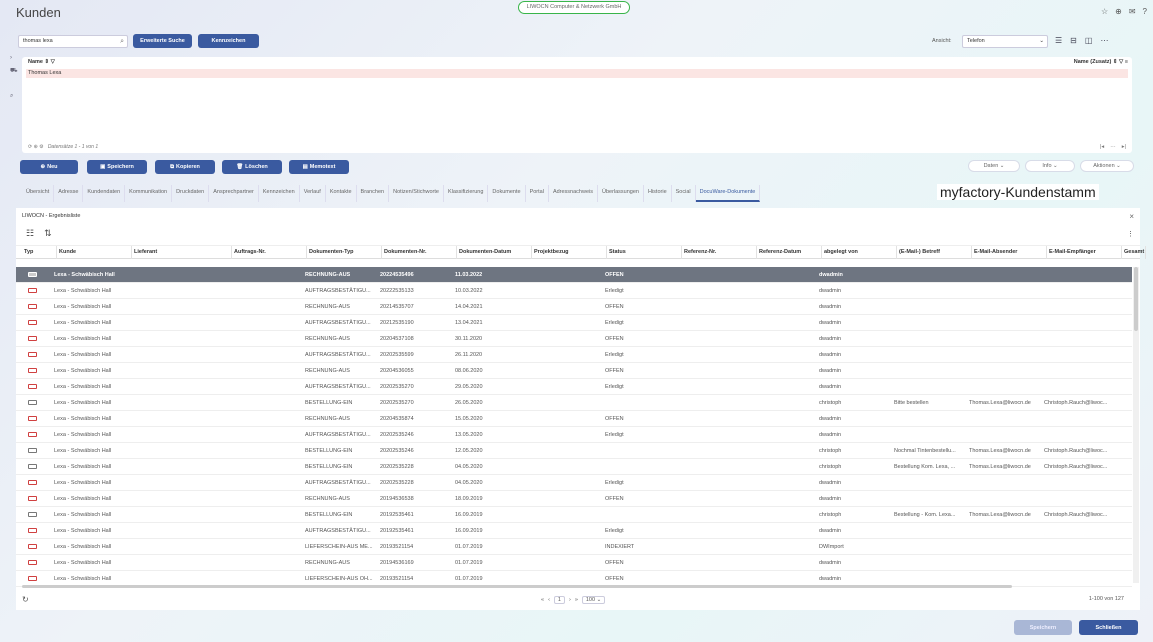  I want to click on column-header: Referenz-Nr., so click(719, 252).